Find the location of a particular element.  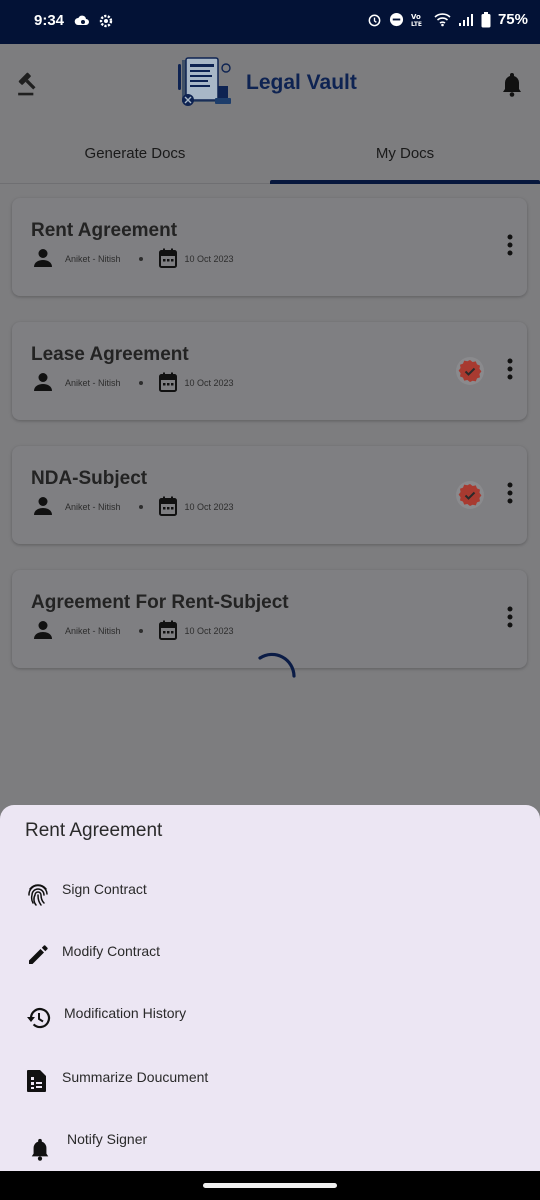

signal-icon is located at coordinates (466, 20).